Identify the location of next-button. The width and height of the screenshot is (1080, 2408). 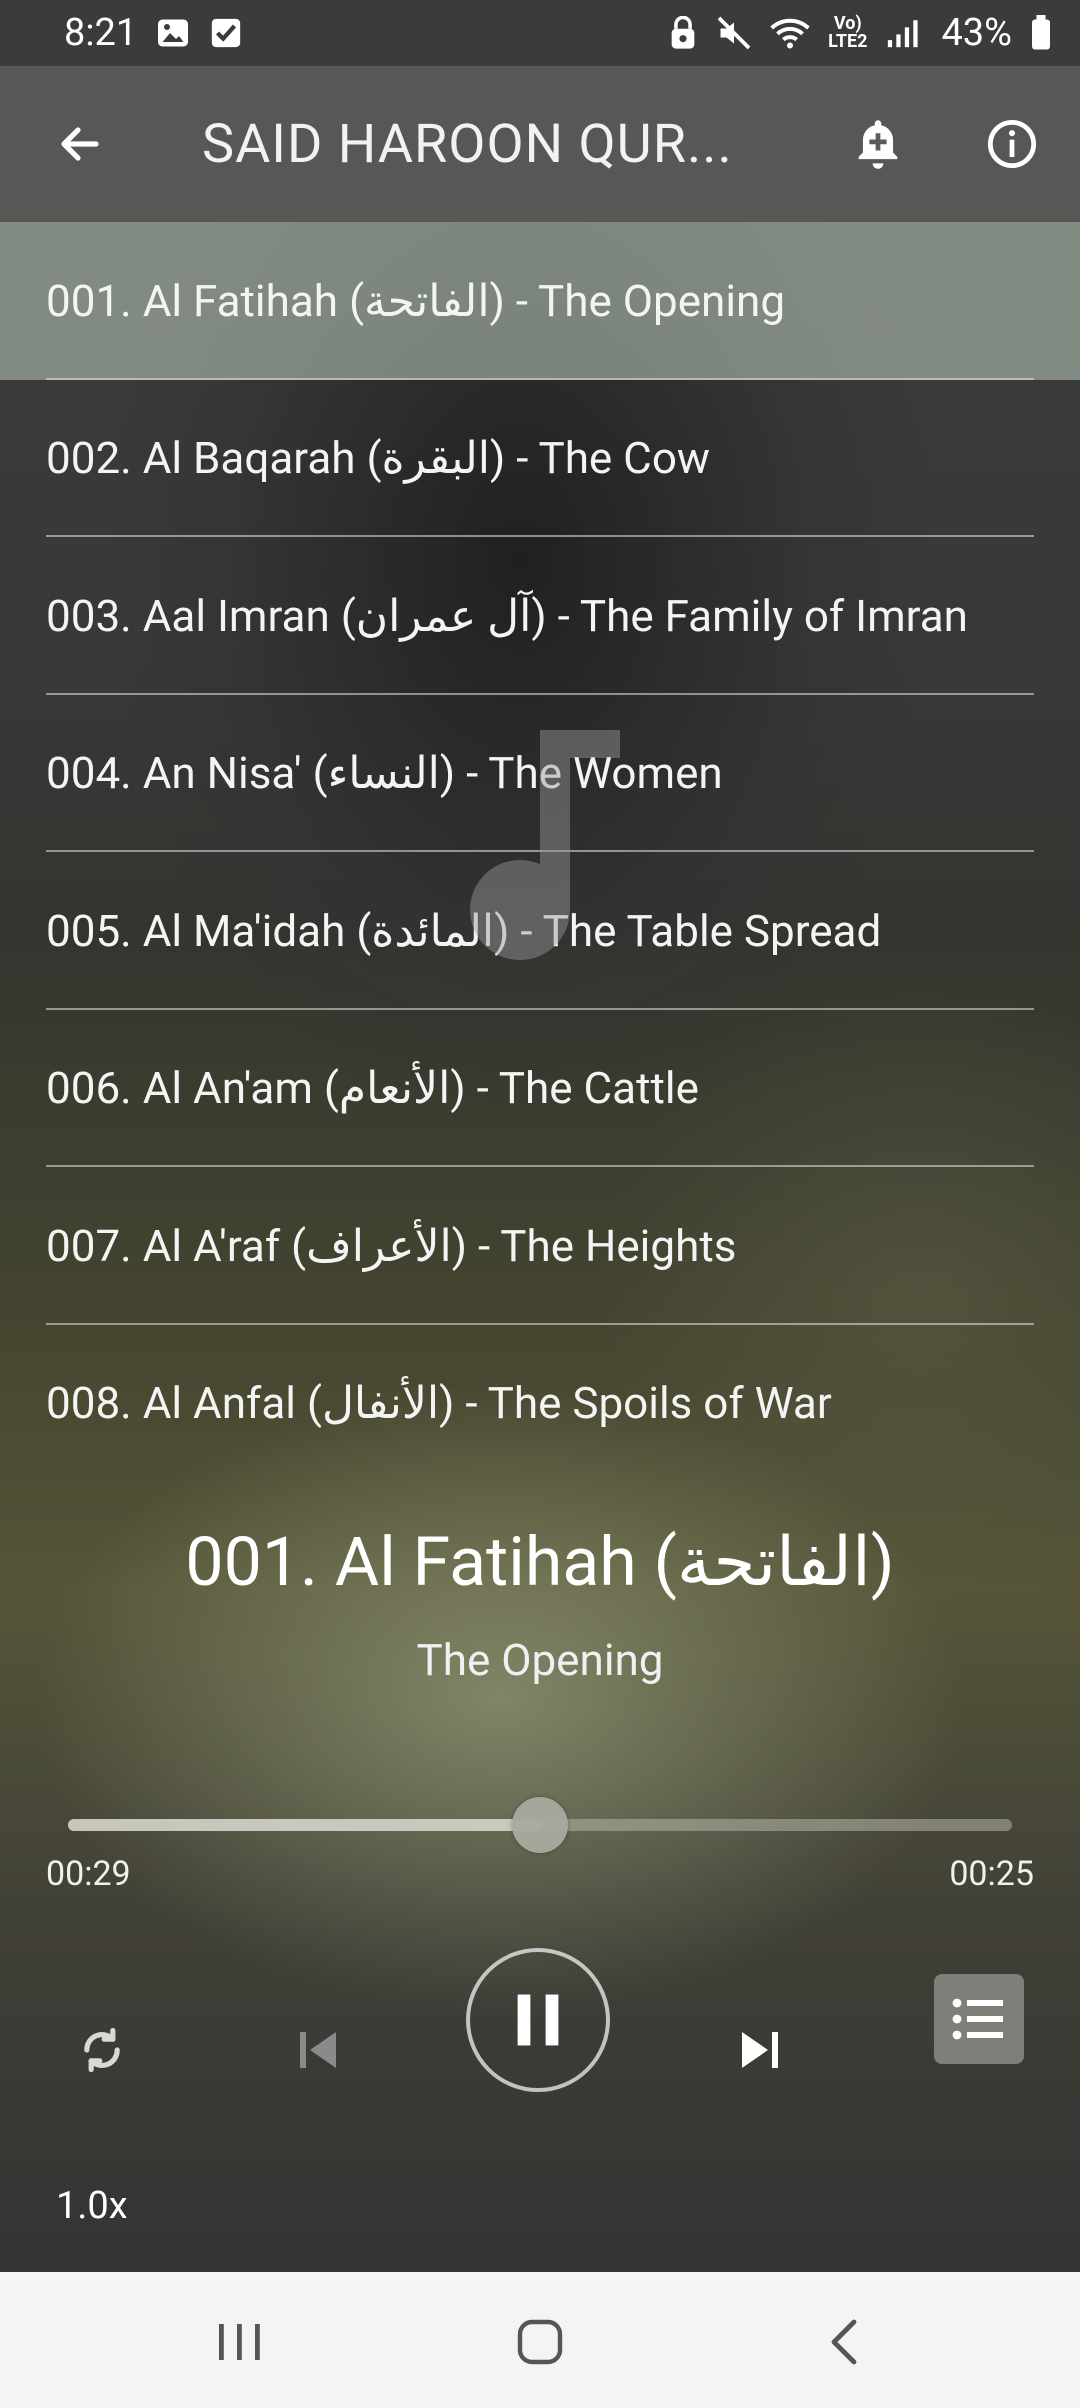
(760, 2050).